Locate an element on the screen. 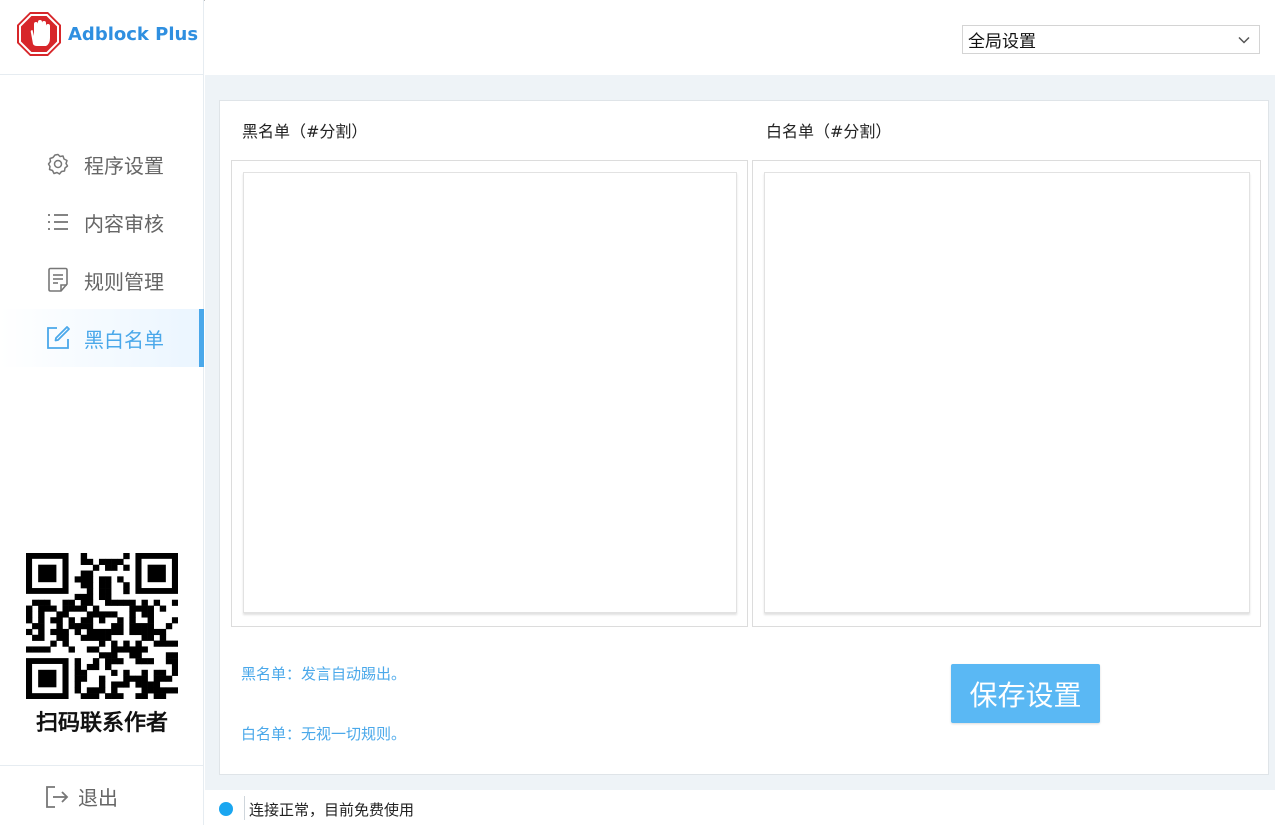 Image resolution: width=1275 pixels, height=825 pixels. sidebar-item-rule-management: 规则管理 is located at coordinates (102, 280).